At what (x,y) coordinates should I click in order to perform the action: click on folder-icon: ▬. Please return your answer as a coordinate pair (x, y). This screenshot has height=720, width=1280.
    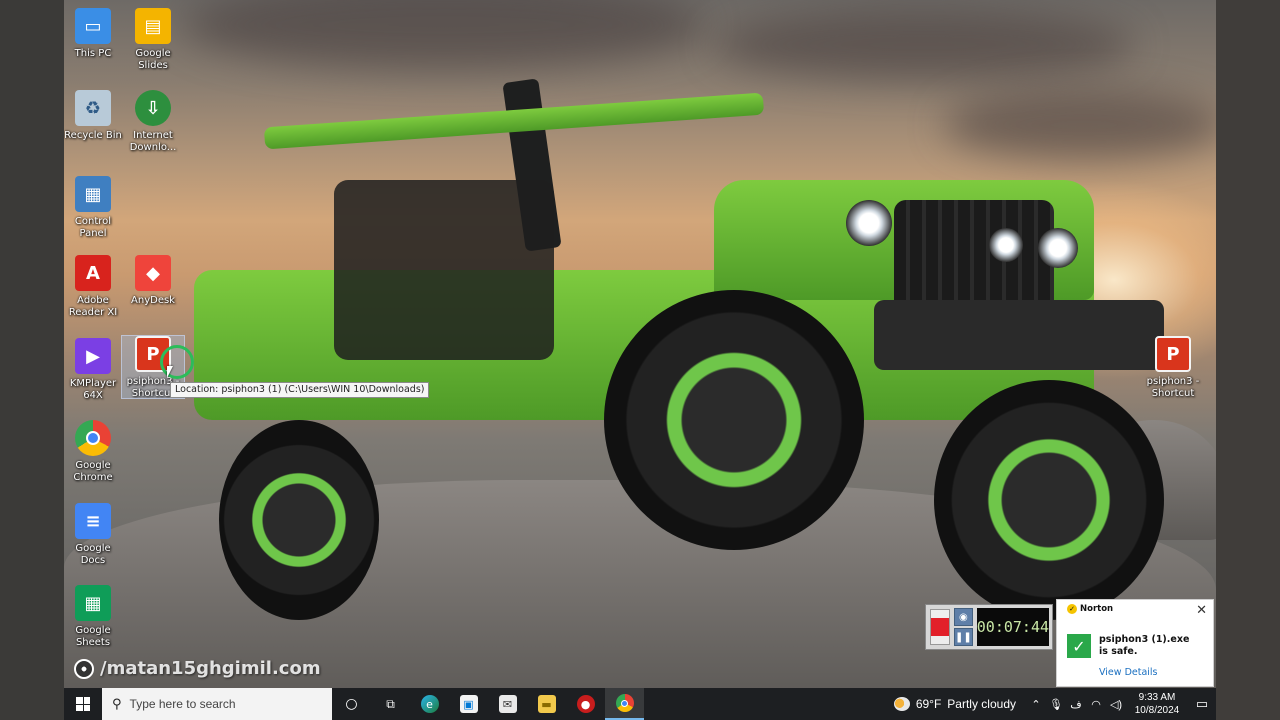
    Looking at the image, I should click on (546, 704).